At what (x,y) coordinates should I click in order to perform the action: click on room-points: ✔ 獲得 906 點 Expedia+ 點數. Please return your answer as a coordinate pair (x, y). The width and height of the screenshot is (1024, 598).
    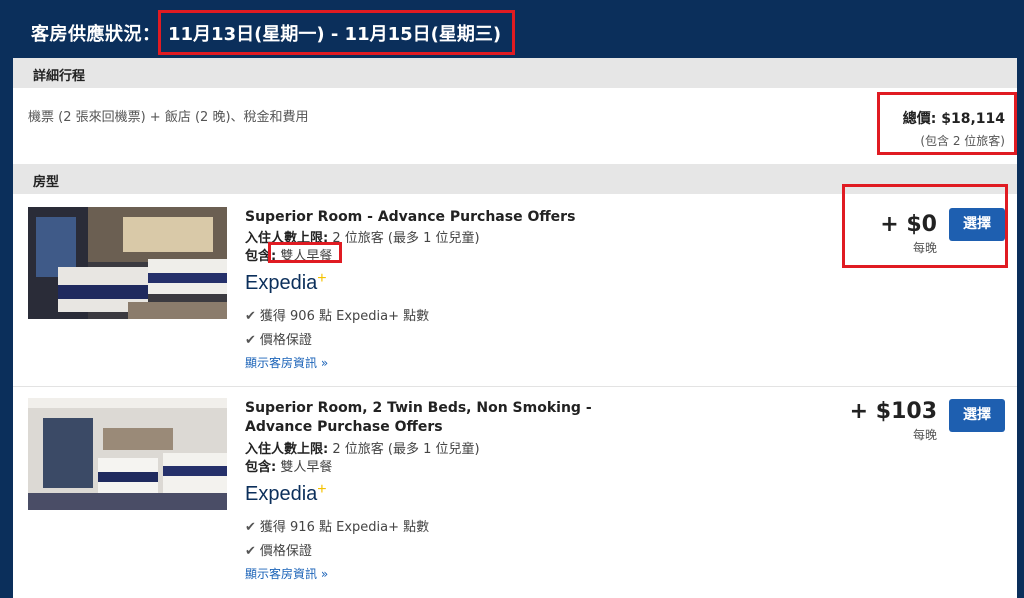
    Looking at the image, I should click on (337, 314).